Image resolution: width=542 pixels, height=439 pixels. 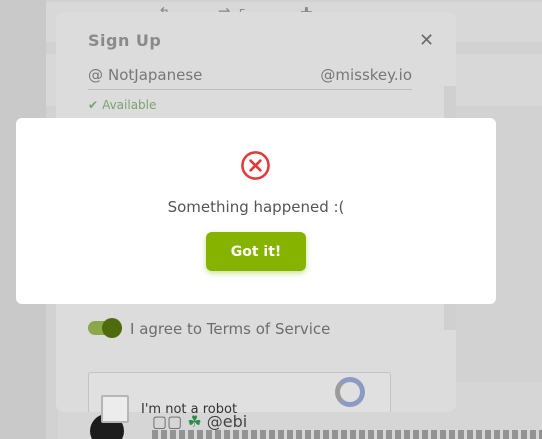 I want to click on username-value: NotJapanese, so click(x=155, y=75).